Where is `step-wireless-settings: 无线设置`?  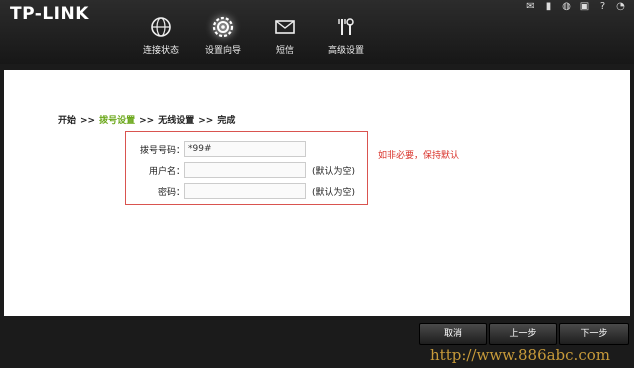
step-wireless-settings: 无线设置 is located at coordinates (176, 121).